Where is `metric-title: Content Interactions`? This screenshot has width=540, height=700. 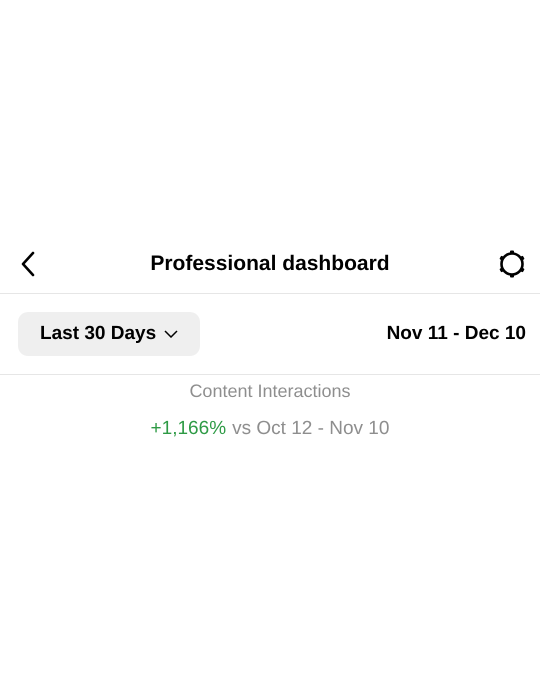 metric-title: Content Interactions is located at coordinates (270, 391).